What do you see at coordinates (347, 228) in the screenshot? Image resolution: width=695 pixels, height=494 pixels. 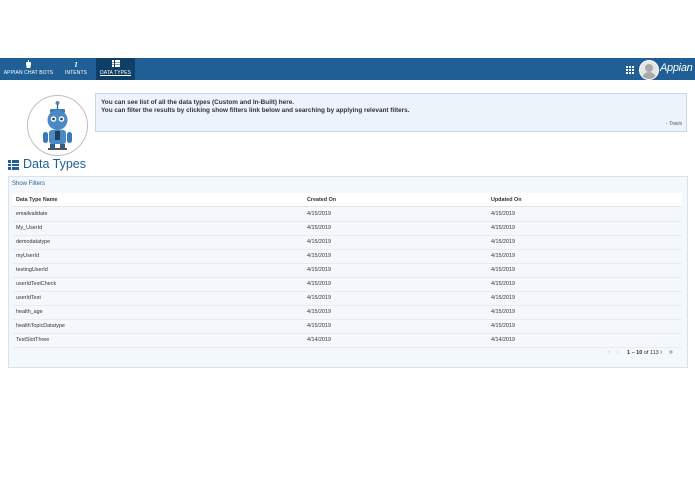 I see `table-row: My_UserId 4/15/2019 4/15/2019` at bounding box center [347, 228].